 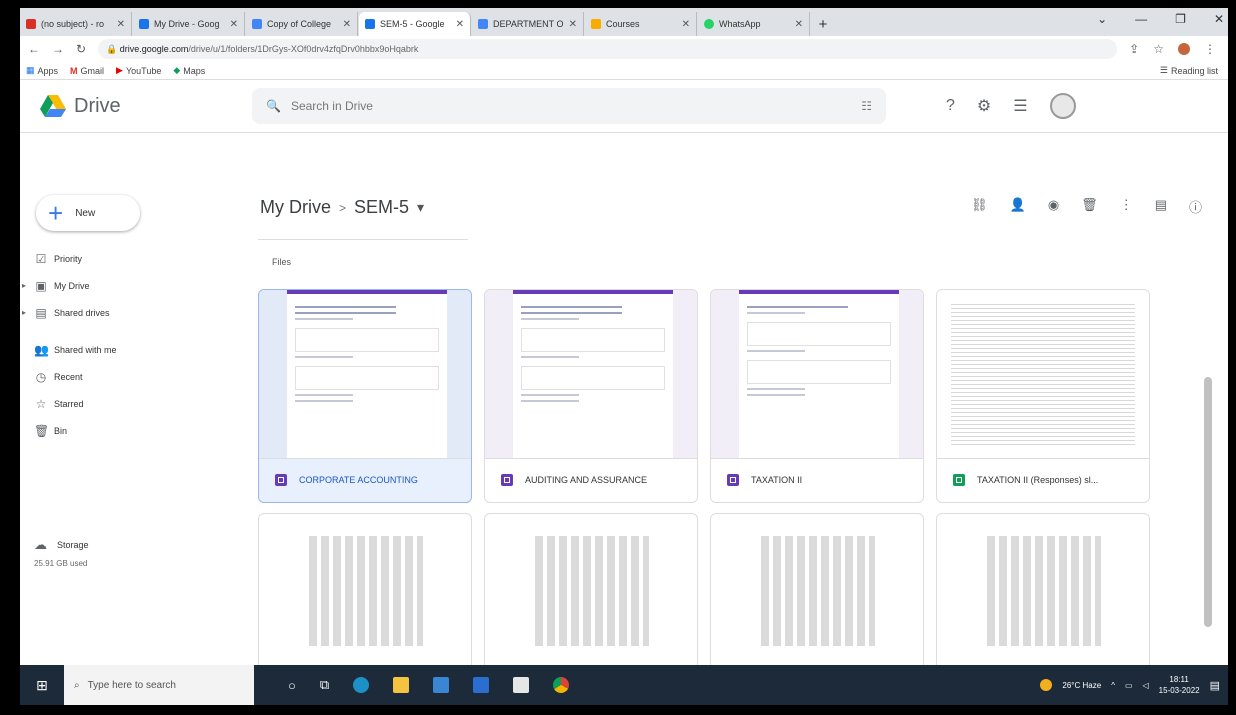 What do you see at coordinates (1195, 206) in the screenshot?
I see `info-icon: ⓘ` at bounding box center [1195, 206].